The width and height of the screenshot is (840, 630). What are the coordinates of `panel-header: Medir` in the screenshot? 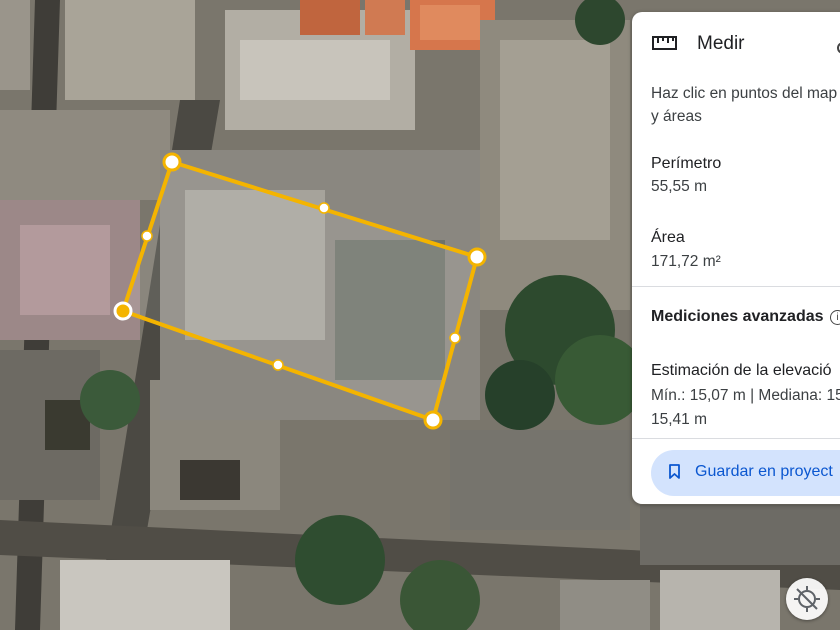 It's located at (736, 43).